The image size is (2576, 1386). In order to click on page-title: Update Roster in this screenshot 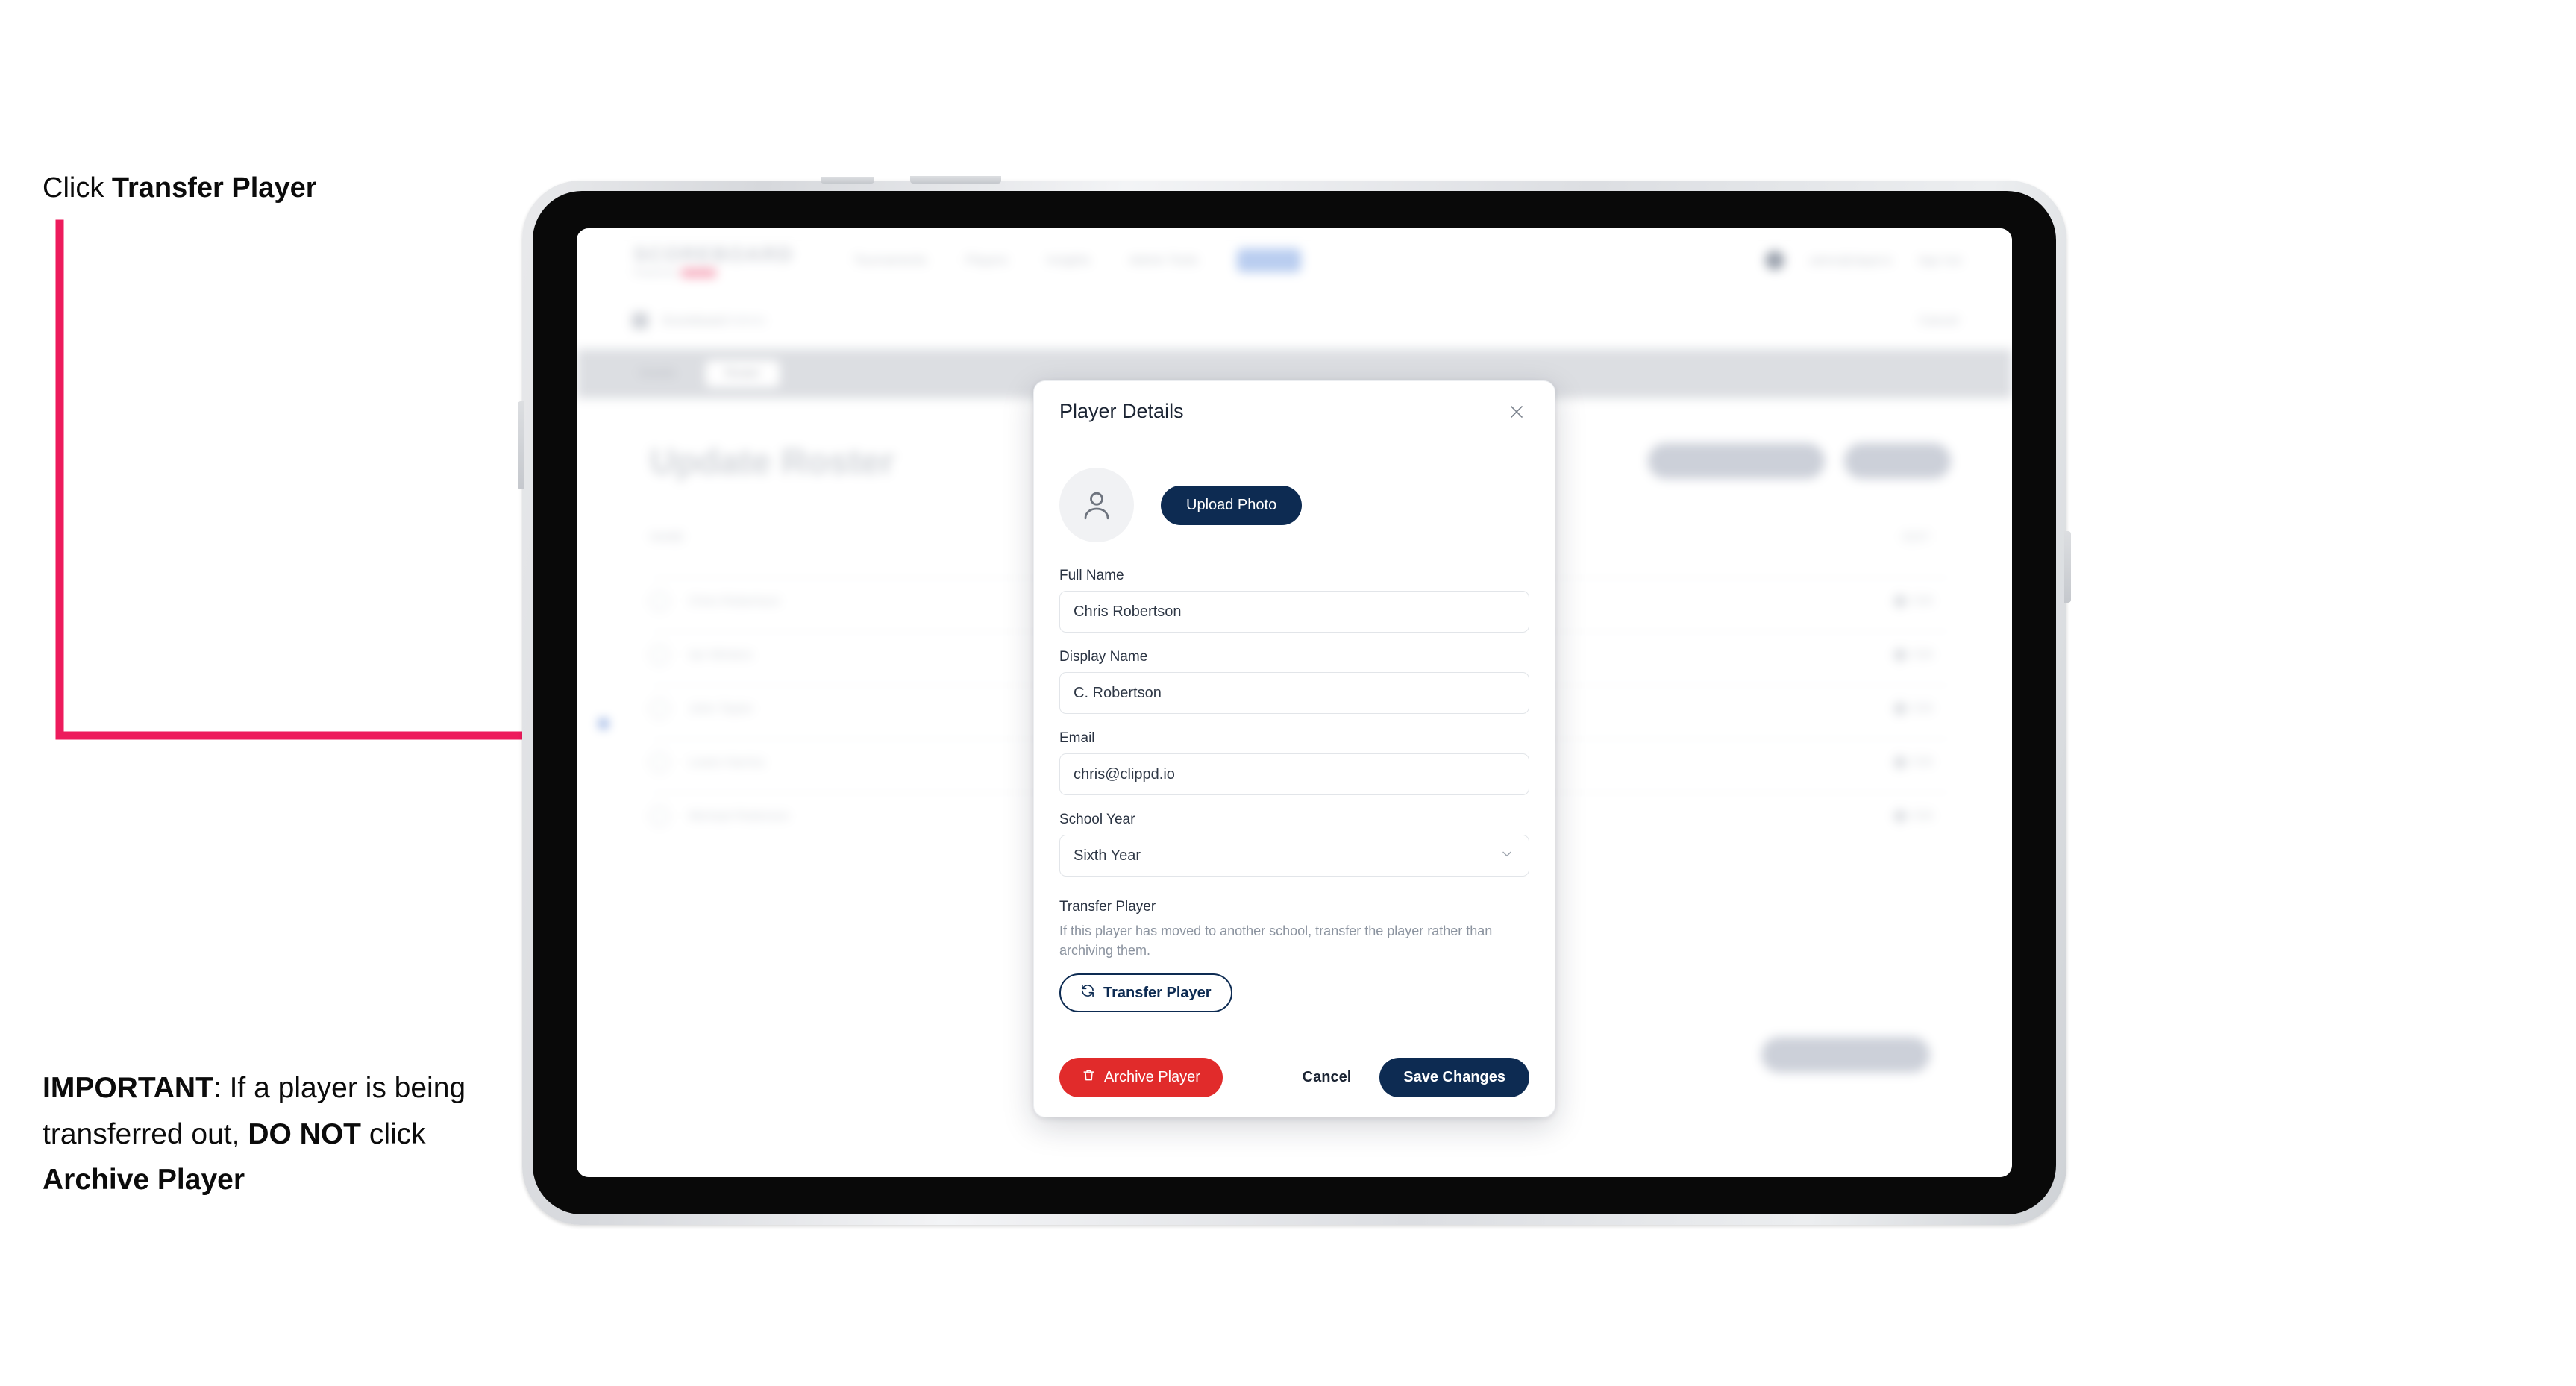, I will do `click(772, 462)`.